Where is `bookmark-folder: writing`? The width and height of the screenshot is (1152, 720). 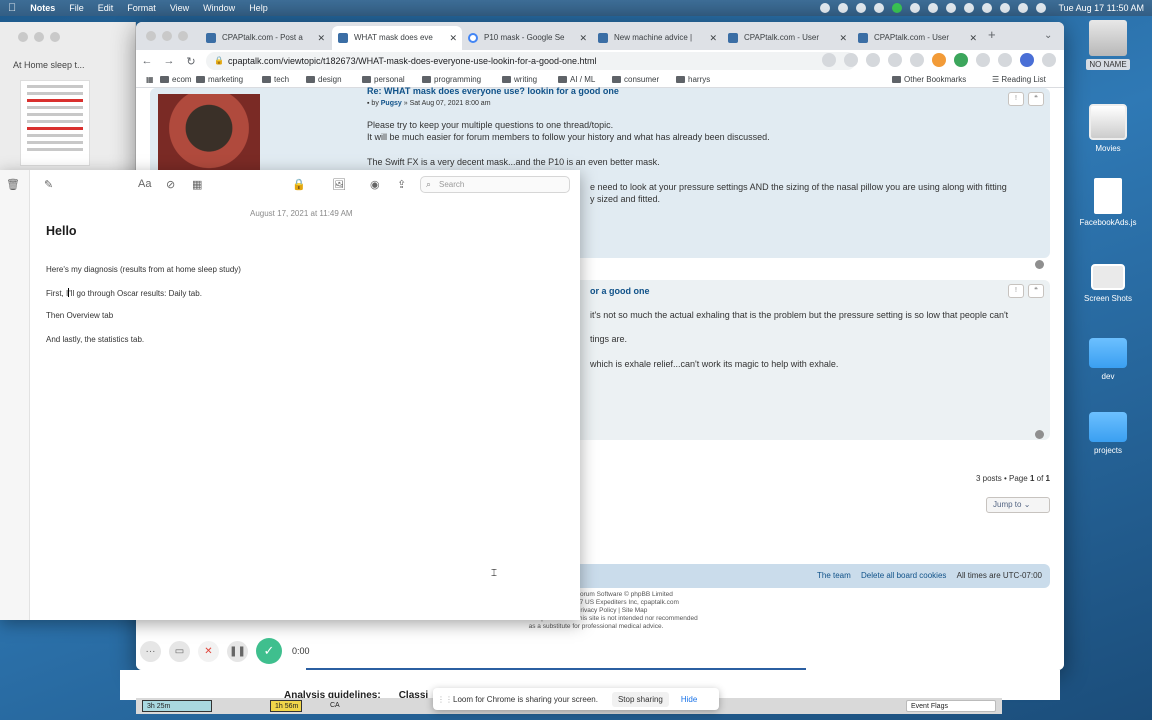 bookmark-folder: writing is located at coordinates (519, 79).